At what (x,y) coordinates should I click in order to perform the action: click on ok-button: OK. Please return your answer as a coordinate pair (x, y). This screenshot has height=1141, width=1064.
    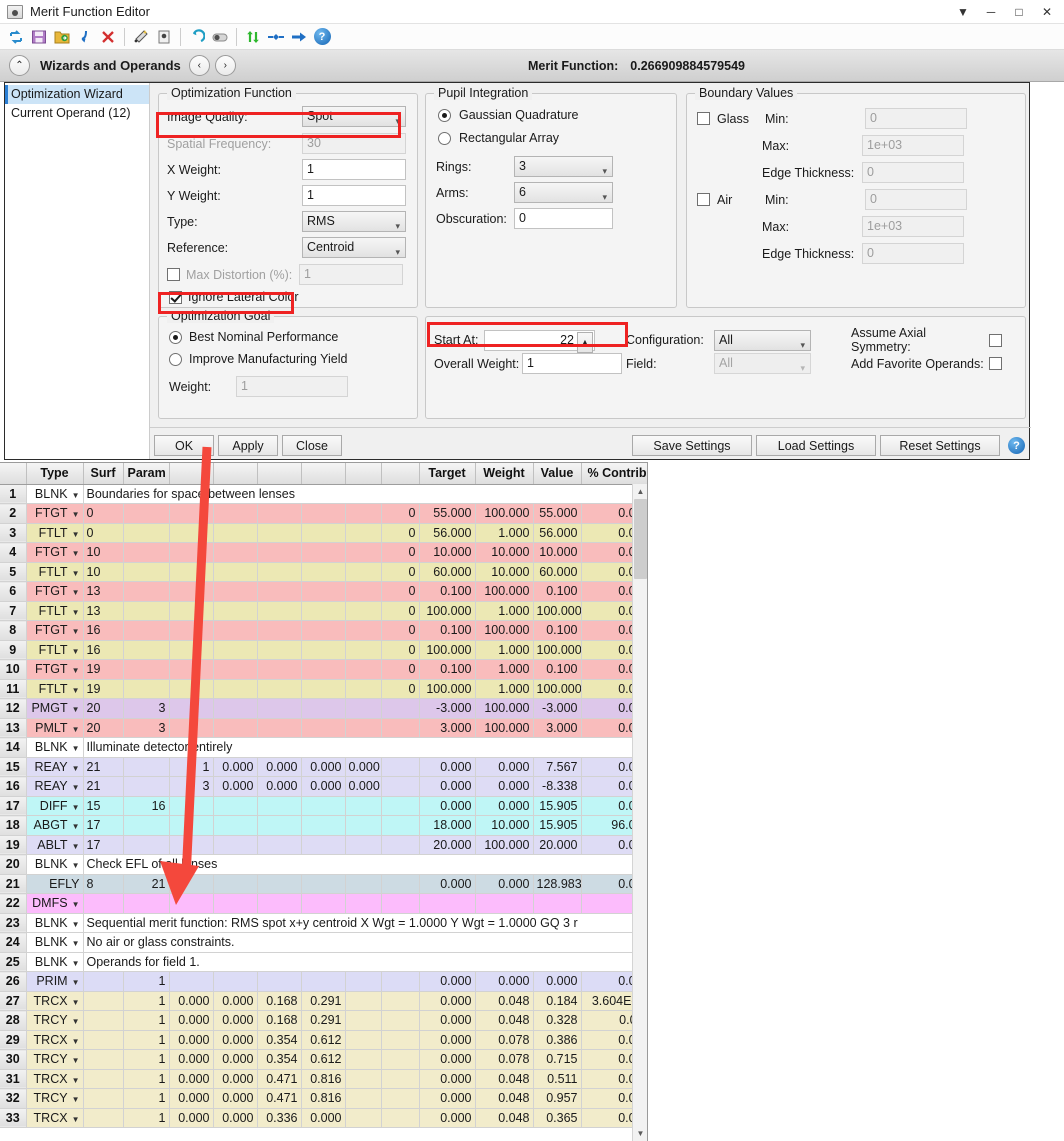
    Looking at the image, I should click on (184, 445).